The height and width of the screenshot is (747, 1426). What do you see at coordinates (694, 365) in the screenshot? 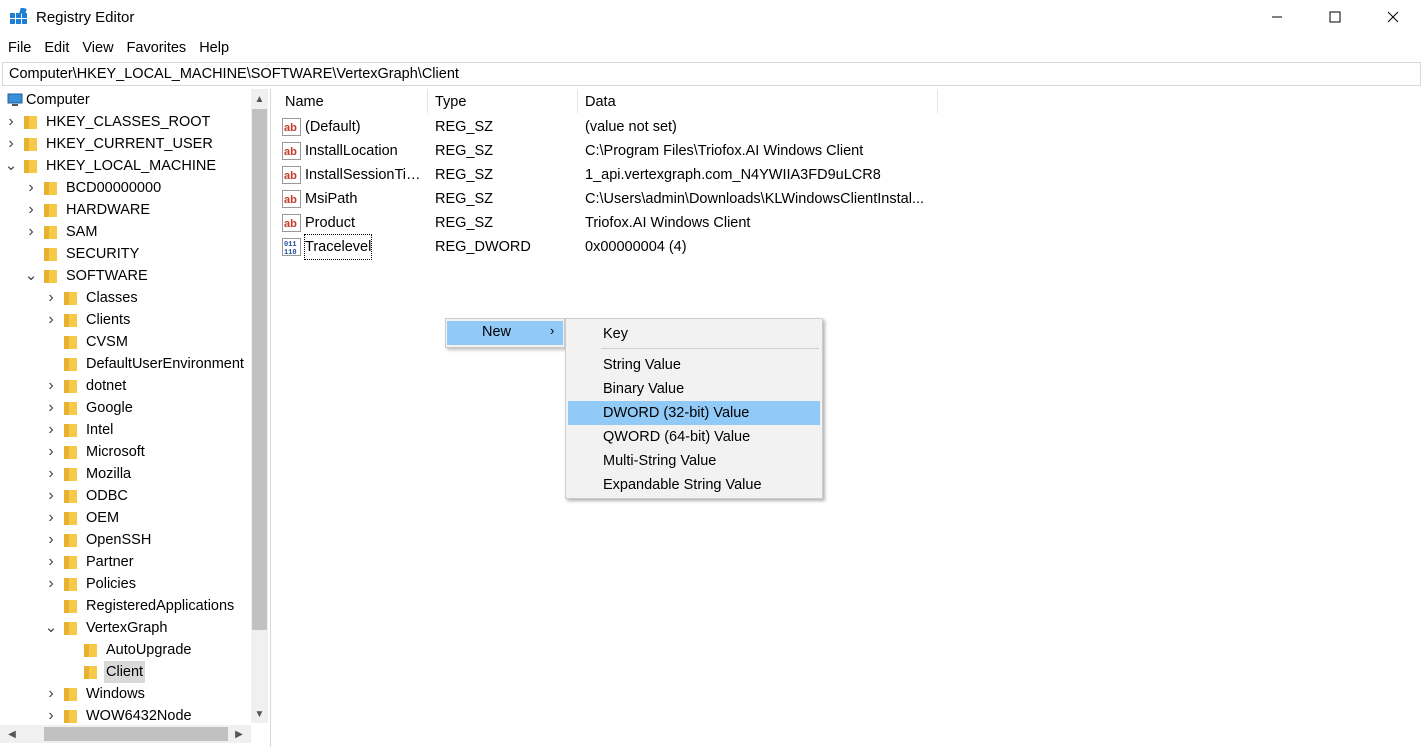
I see `submenu-item: String Value` at bounding box center [694, 365].